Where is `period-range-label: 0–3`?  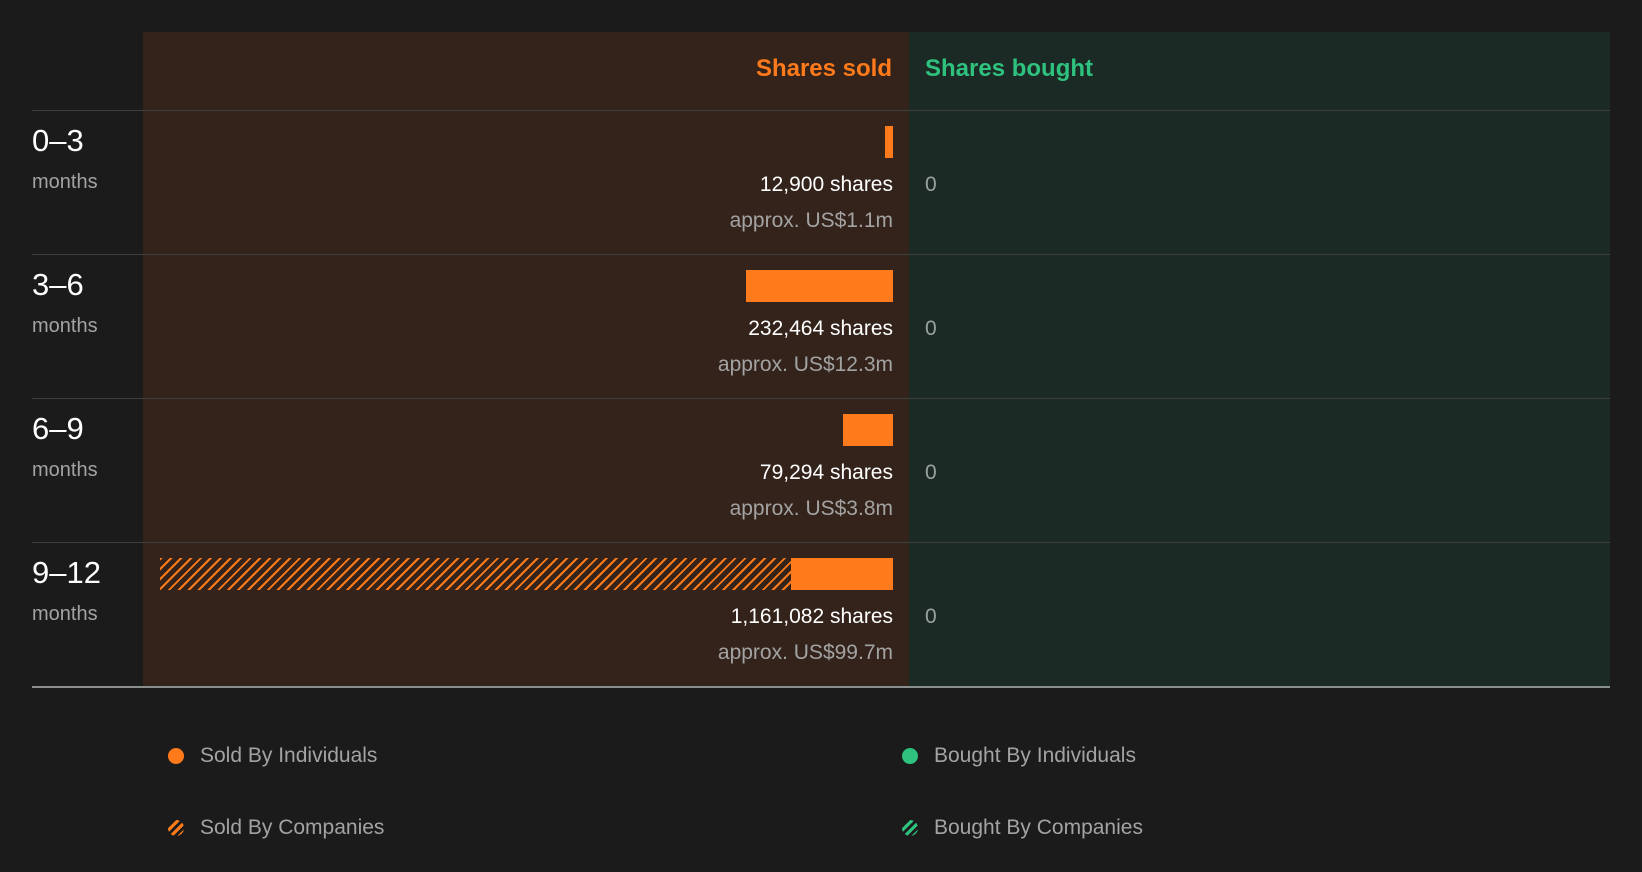 period-range-label: 0–3 is located at coordinates (58, 140).